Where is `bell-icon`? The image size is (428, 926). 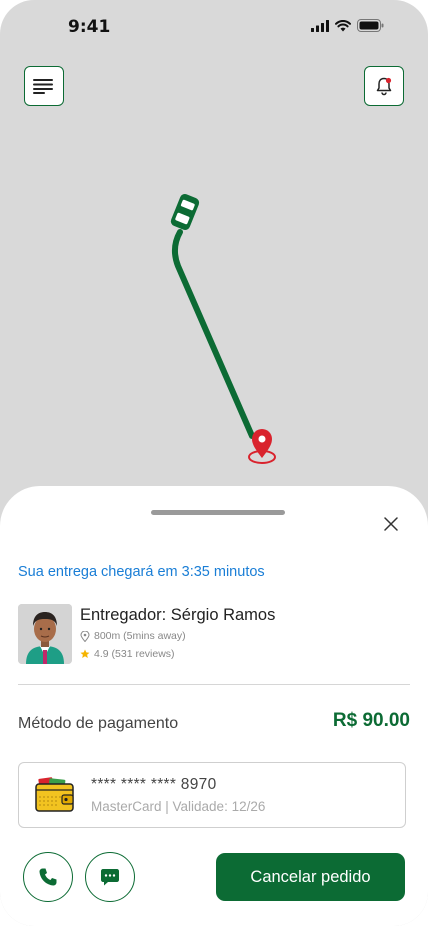 bell-icon is located at coordinates (384, 86).